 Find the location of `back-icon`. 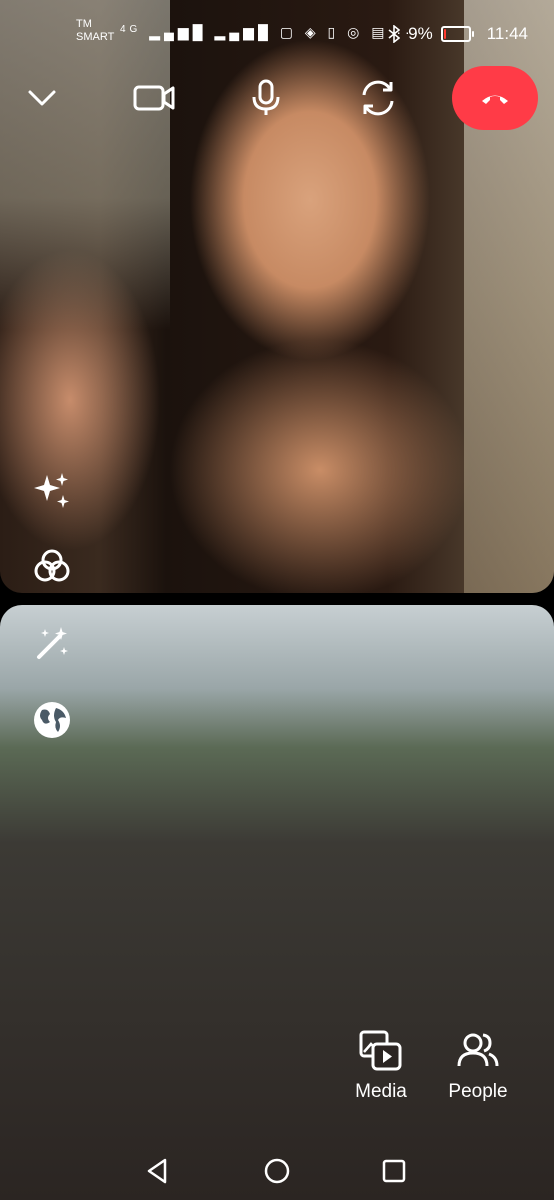

back-icon is located at coordinates (157, 1171).